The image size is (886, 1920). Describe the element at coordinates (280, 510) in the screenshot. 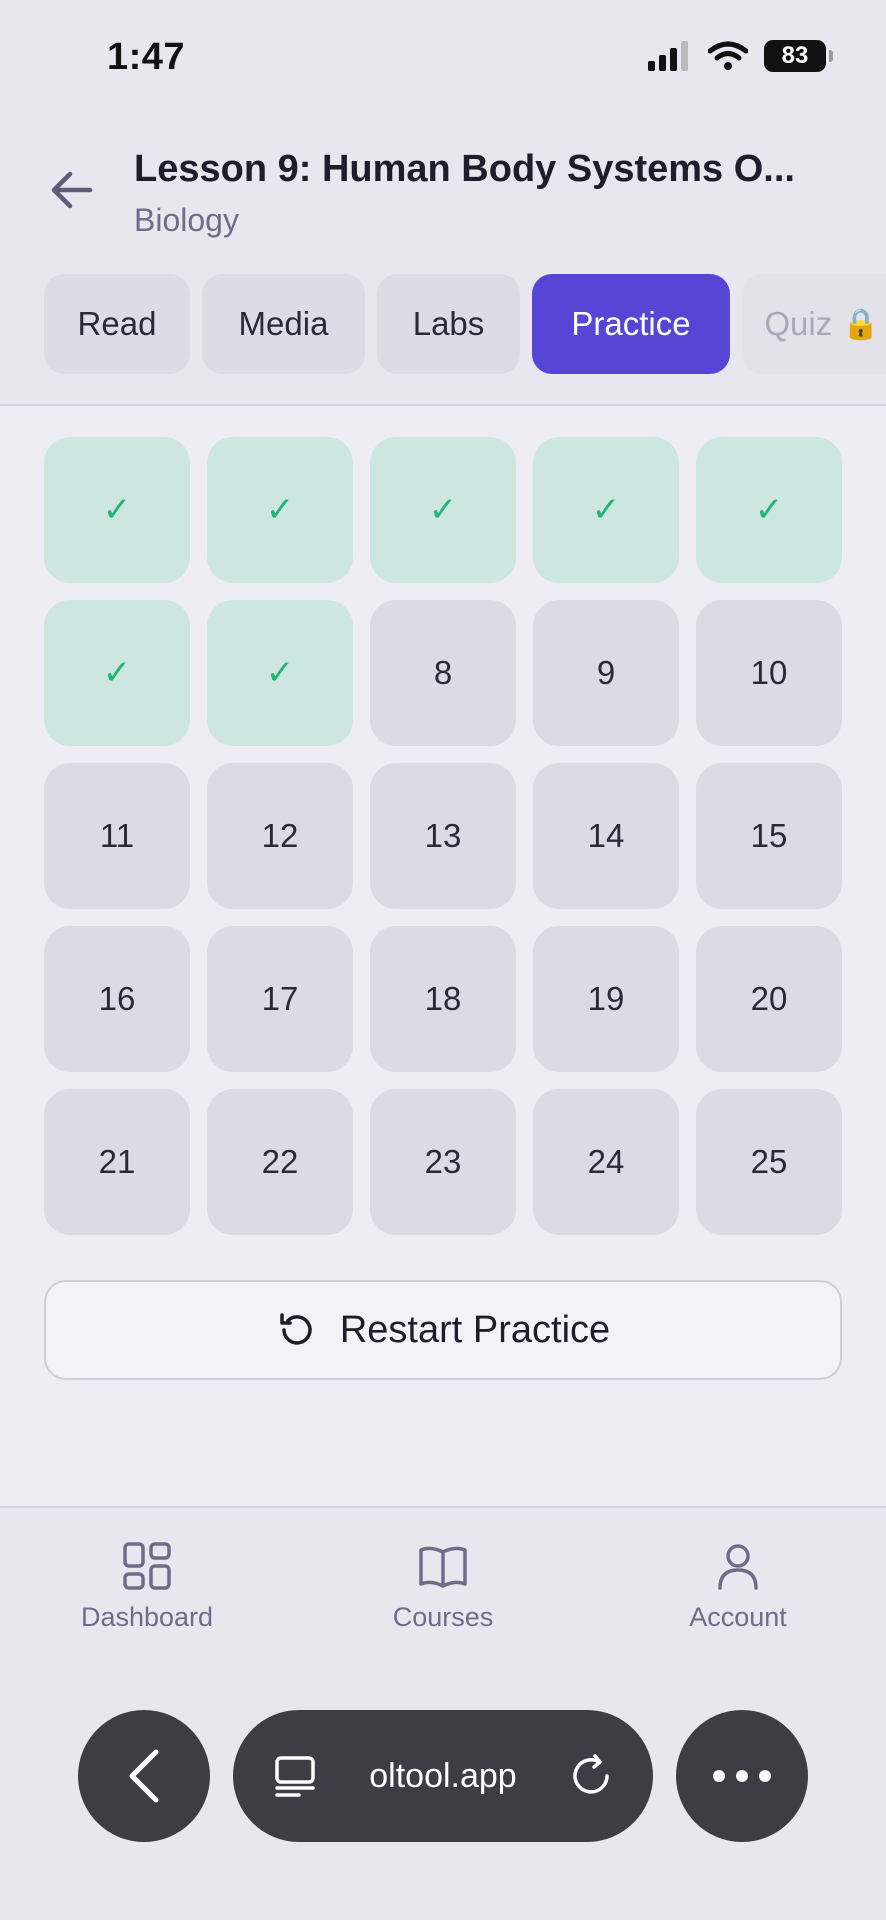

I see `question-2-completed: ✓` at that location.